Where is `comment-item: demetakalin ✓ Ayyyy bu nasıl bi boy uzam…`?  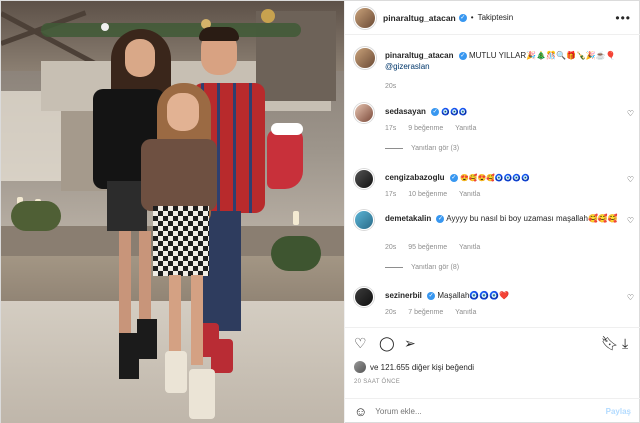
comment-item: demetakalin ✓ Ayyyy bu nasıl bi boy uzam… is located at coordinates (494, 246).